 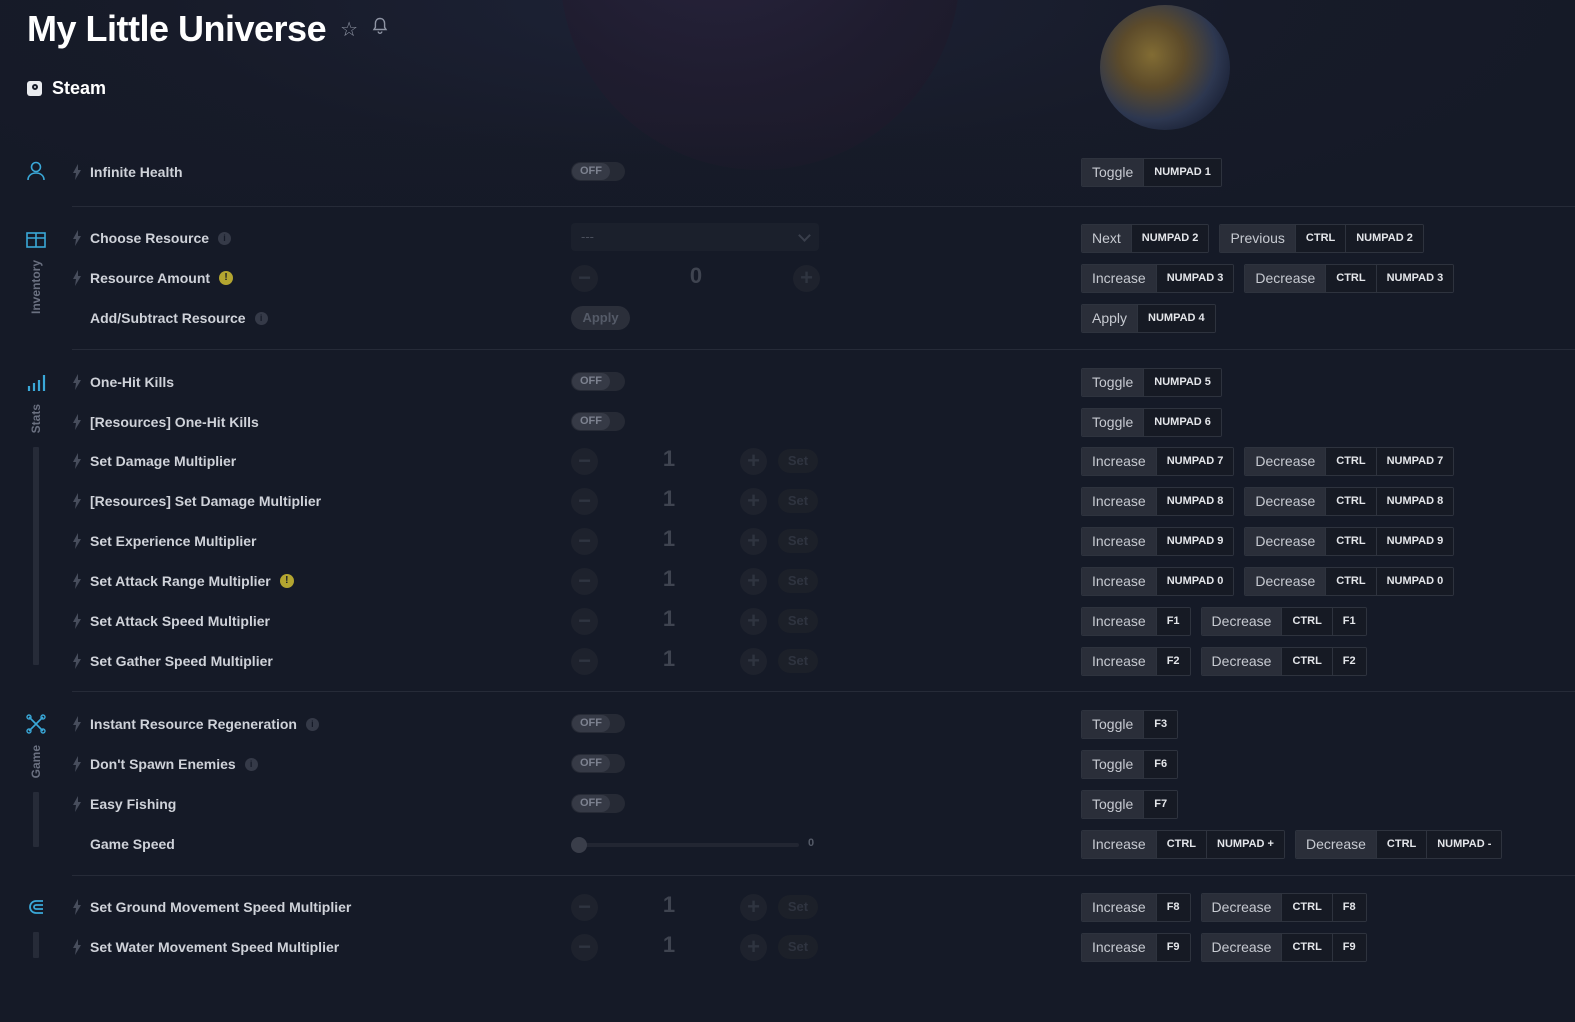 What do you see at coordinates (1136, 621) in the screenshot?
I see `hotkey-group: Increase F1` at bounding box center [1136, 621].